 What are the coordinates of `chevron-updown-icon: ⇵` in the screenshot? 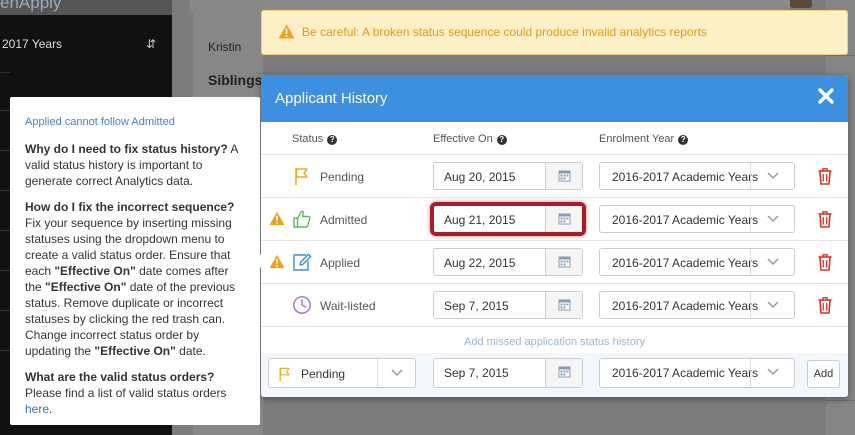 It's located at (150, 44).